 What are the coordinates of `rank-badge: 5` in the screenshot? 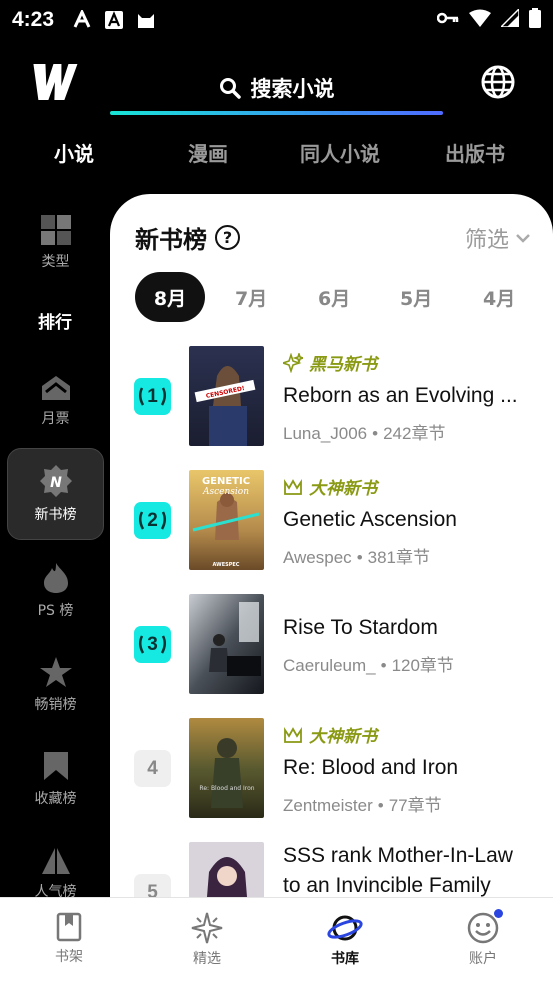 It's located at (152, 885).